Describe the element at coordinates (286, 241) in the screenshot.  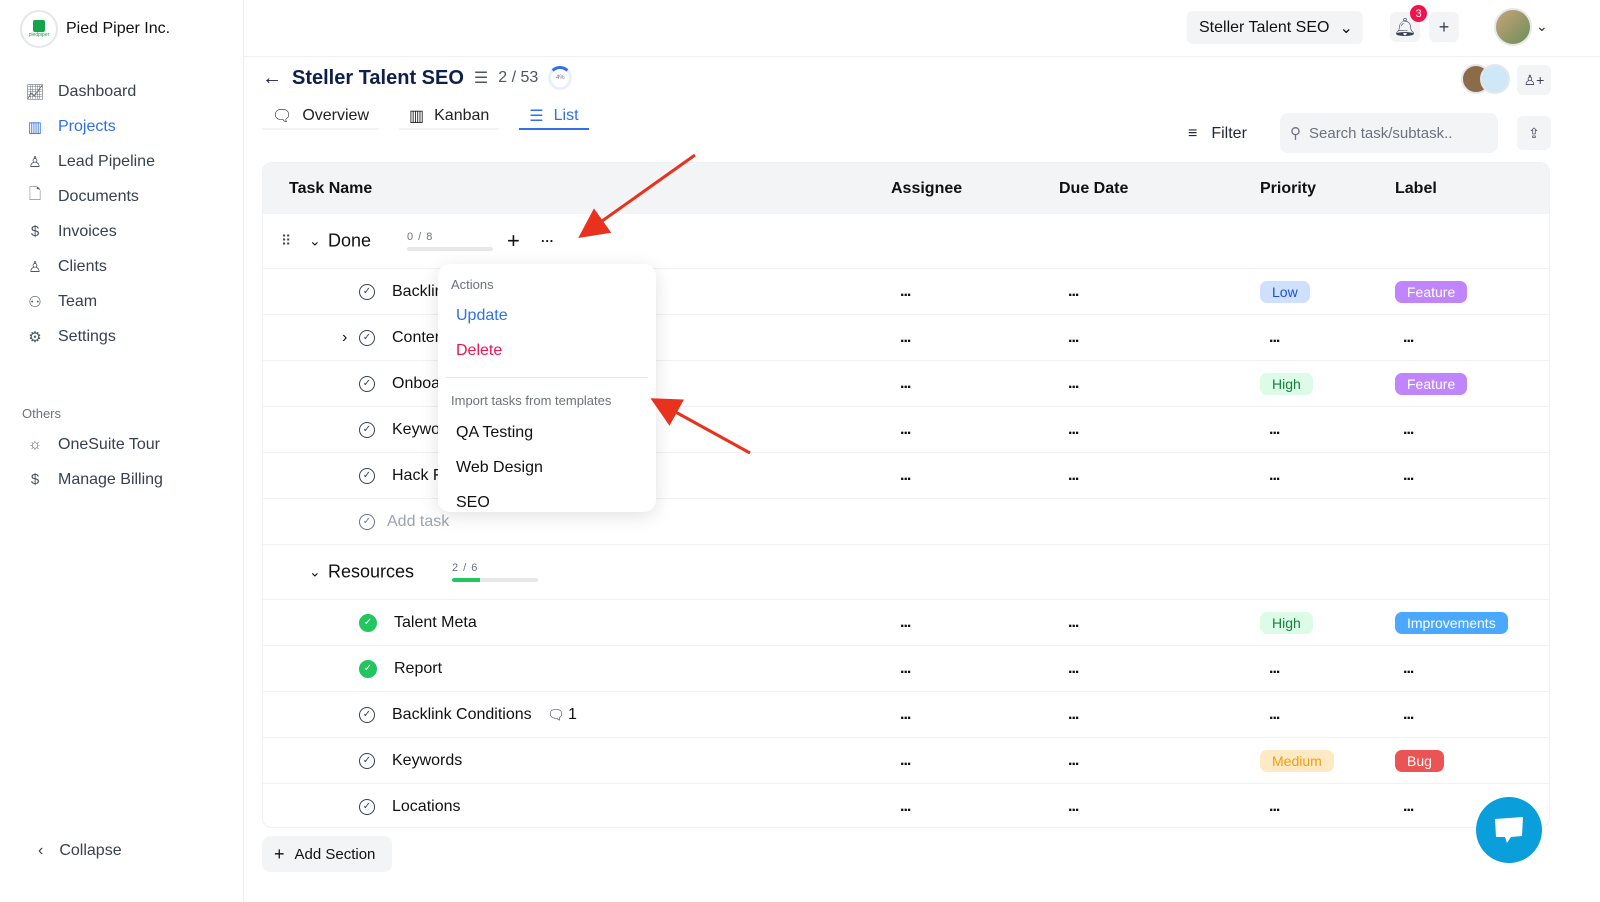
I see `drag-handle-icon: ⠿` at that location.